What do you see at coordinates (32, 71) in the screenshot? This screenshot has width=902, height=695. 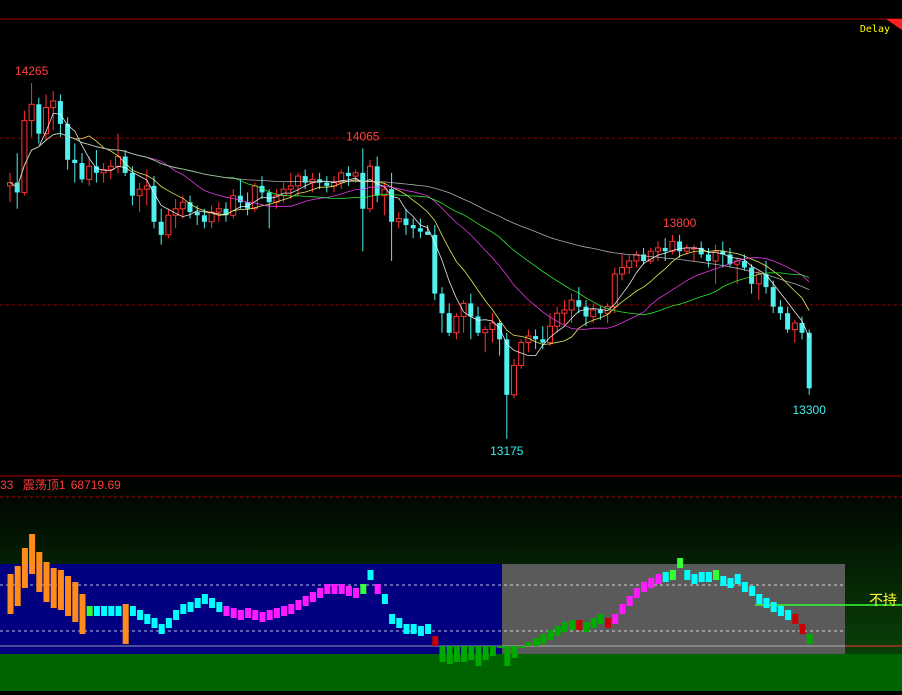 I see `price-label-14265: 14265` at bounding box center [32, 71].